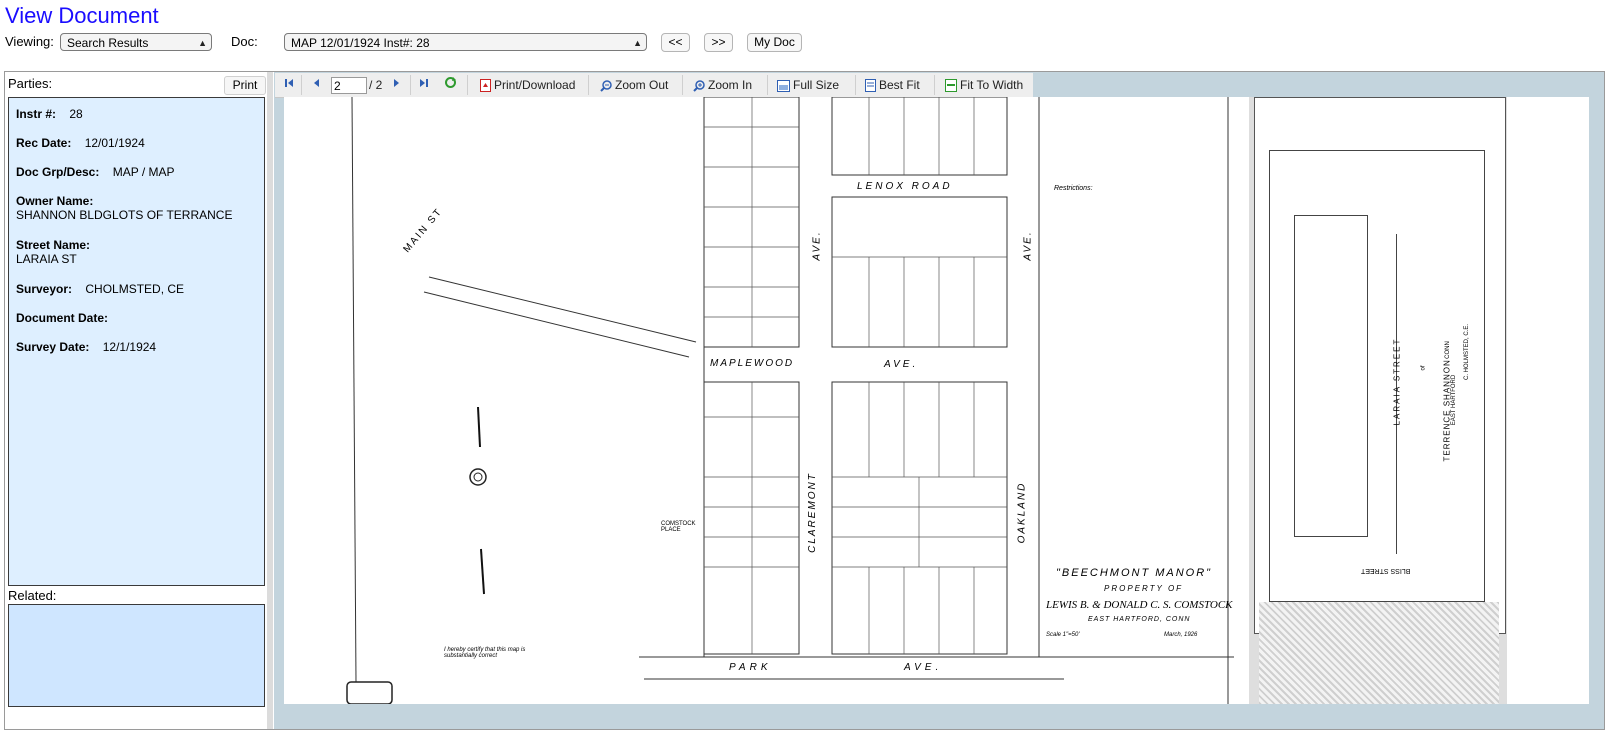 The height and width of the screenshot is (734, 1614). What do you see at coordinates (1423, 368) in the screenshot?
I see `second-map-of: of` at bounding box center [1423, 368].